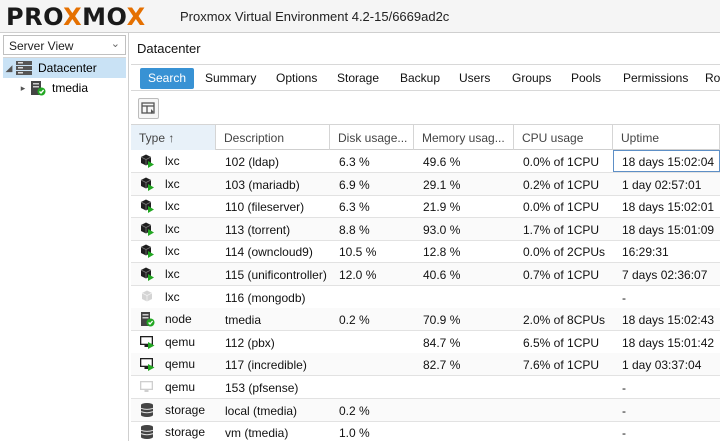  Describe the element at coordinates (169, 48) in the screenshot. I see `page-title: Datacenter` at that location.